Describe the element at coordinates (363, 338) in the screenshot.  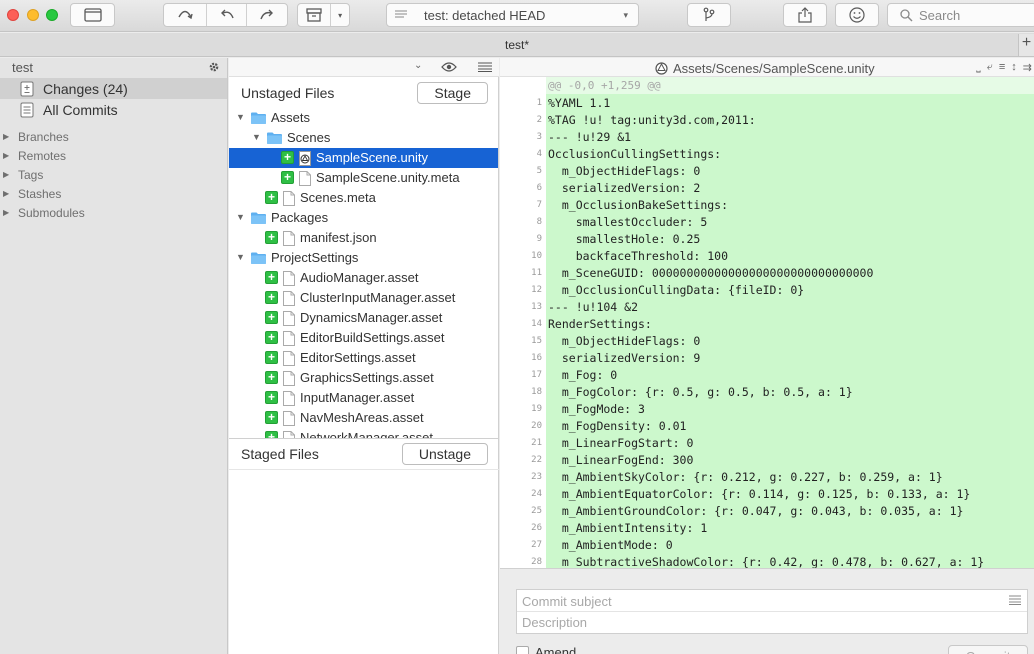
I see `tree-file-row: + EditorBuildSettings.asset` at that location.